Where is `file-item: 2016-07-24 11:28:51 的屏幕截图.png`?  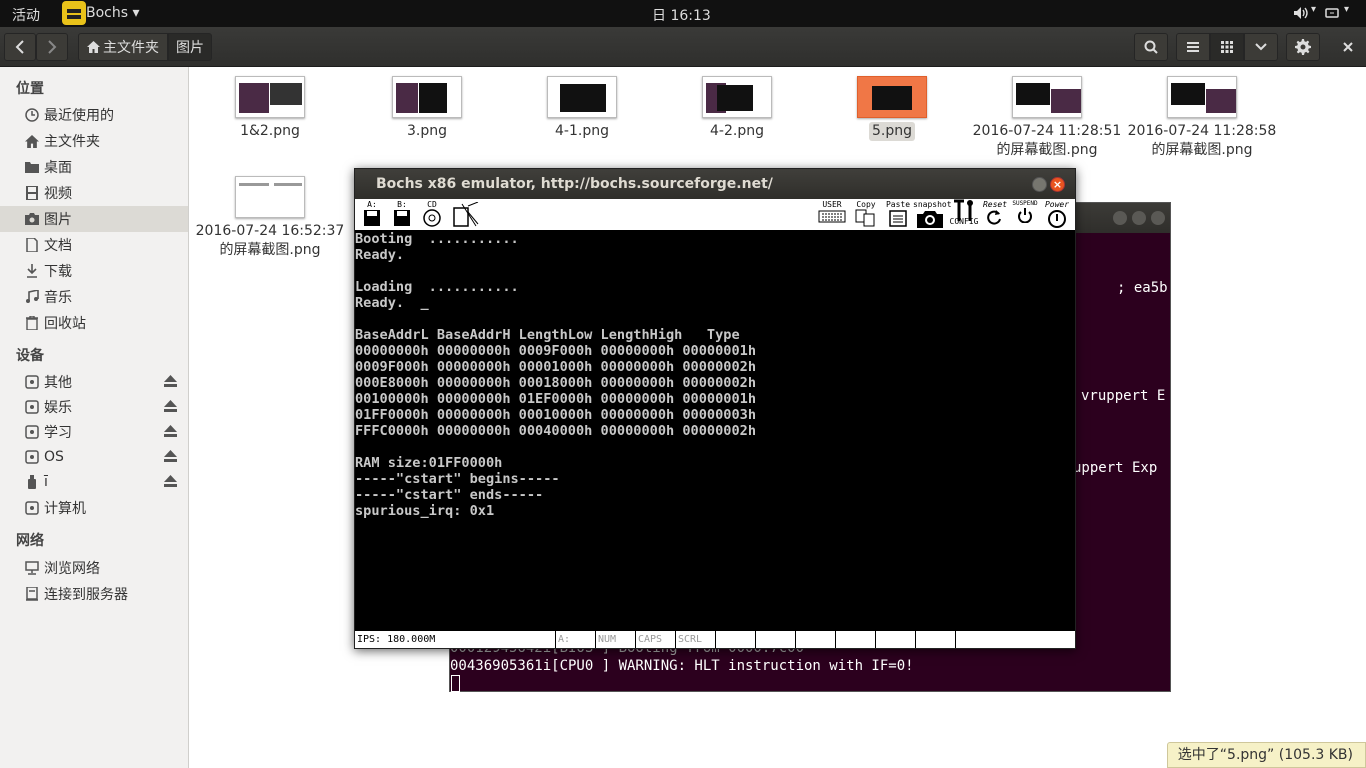 file-item: 2016-07-24 11:28:51 的屏幕截图.png is located at coordinates (1047, 118).